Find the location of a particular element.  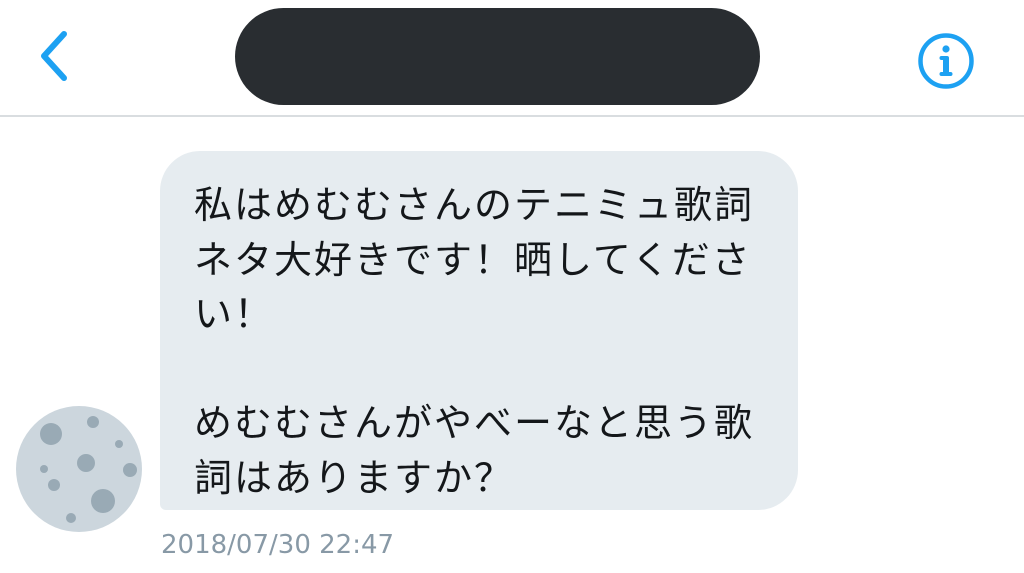

moon-avatar-icon is located at coordinates (79, 469).